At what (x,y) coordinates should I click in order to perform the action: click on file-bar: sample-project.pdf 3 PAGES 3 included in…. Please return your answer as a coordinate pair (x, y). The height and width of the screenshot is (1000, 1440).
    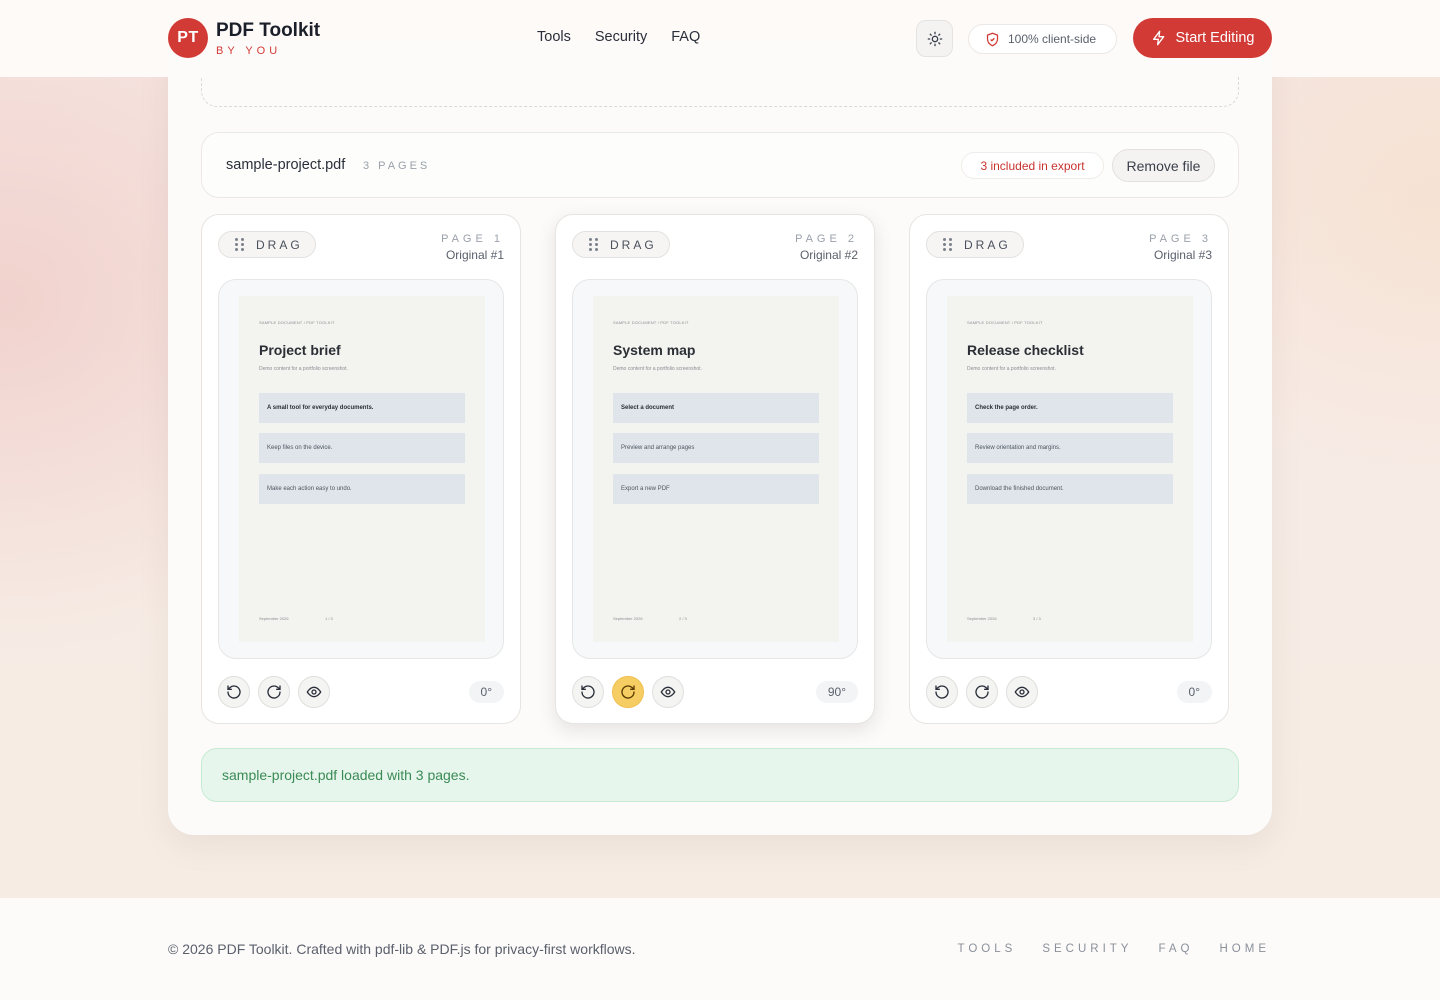
    Looking at the image, I should click on (720, 165).